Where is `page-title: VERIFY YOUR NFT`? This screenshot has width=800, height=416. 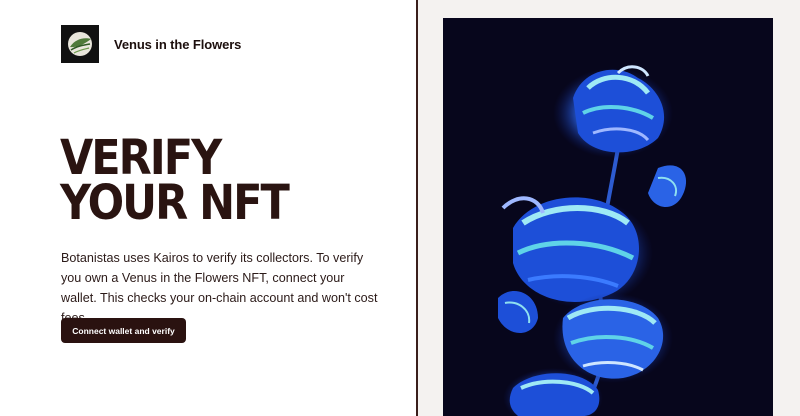 page-title: VERIFY YOUR NFT is located at coordinates (175, 181).